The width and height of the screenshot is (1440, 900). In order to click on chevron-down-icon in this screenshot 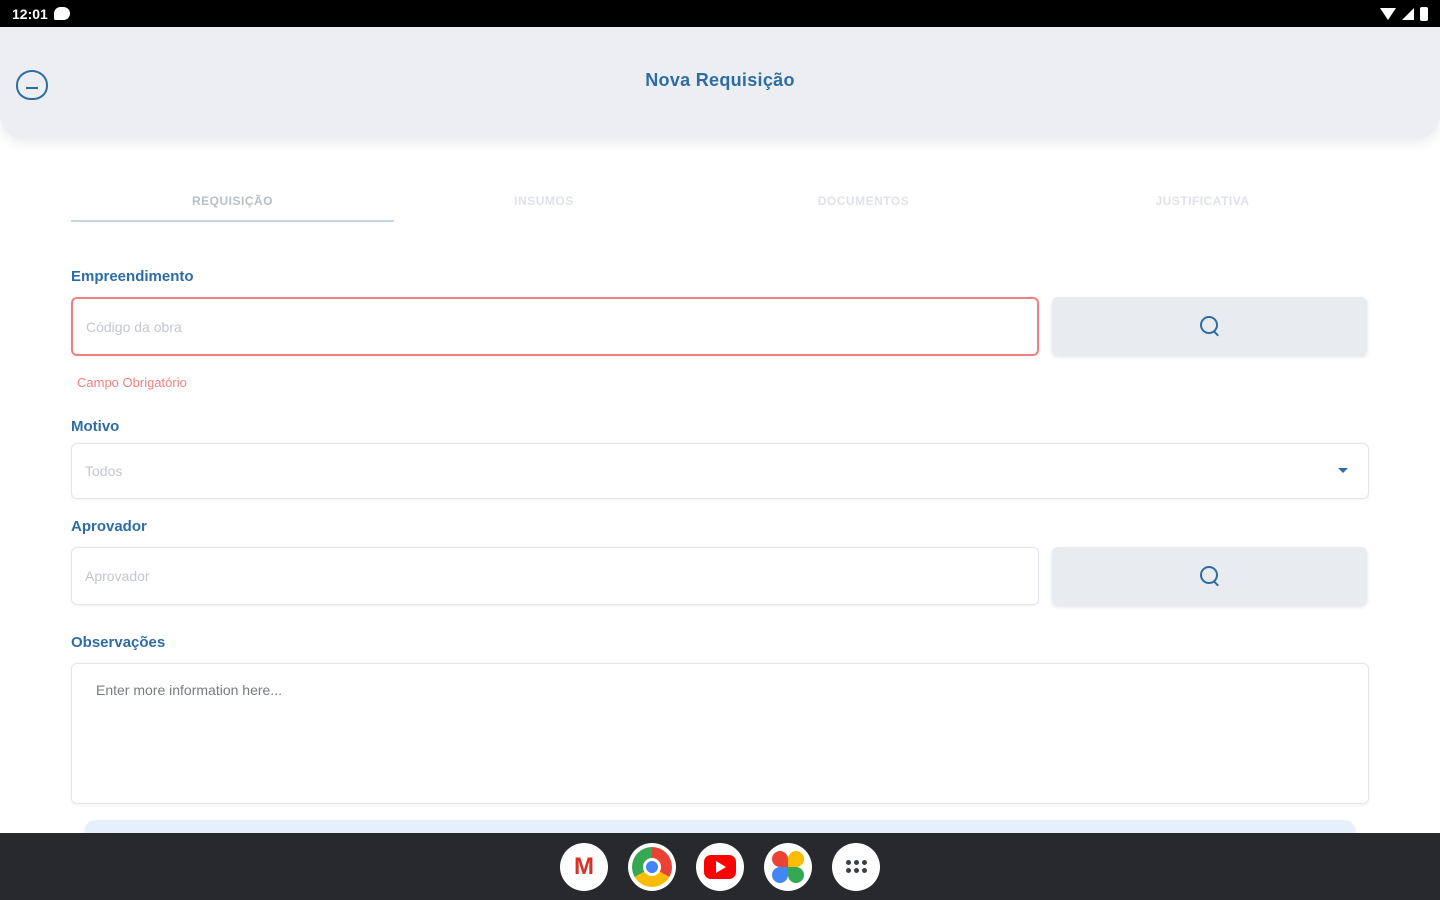, I will do `click(1343, 470)`.